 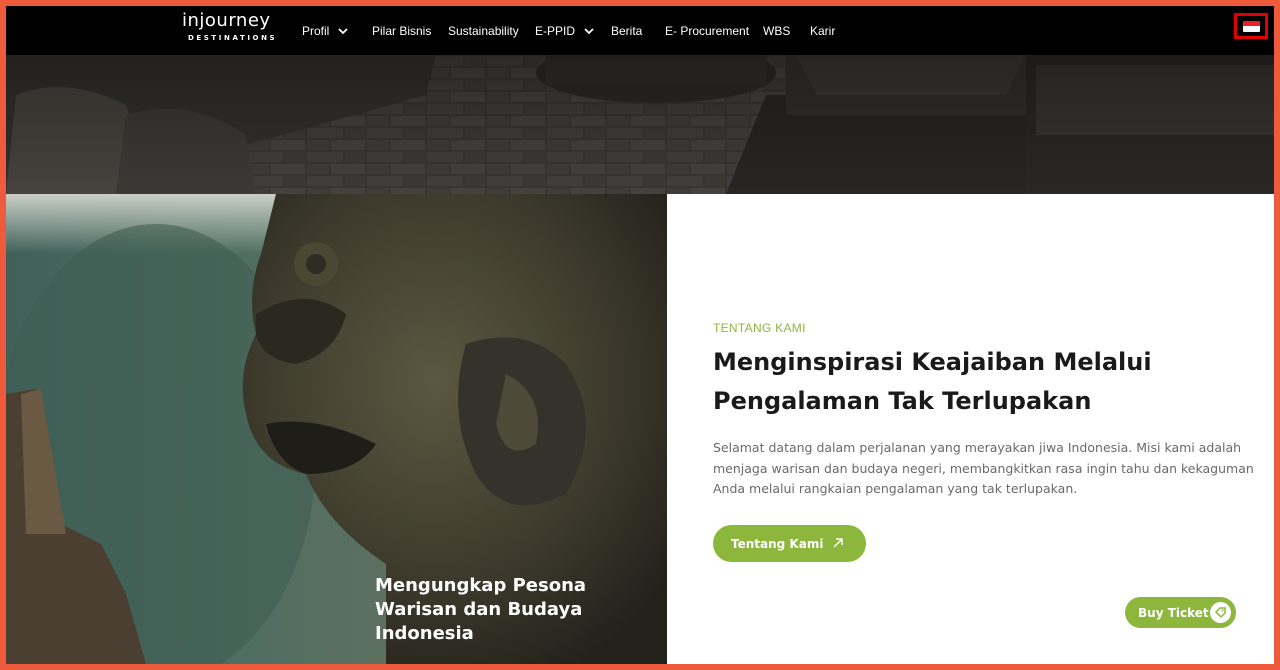 What do you see at coordinates (838, 543) in the screenshot?
I see `arrow-up-right-icon` at bounding box center [838, 543].